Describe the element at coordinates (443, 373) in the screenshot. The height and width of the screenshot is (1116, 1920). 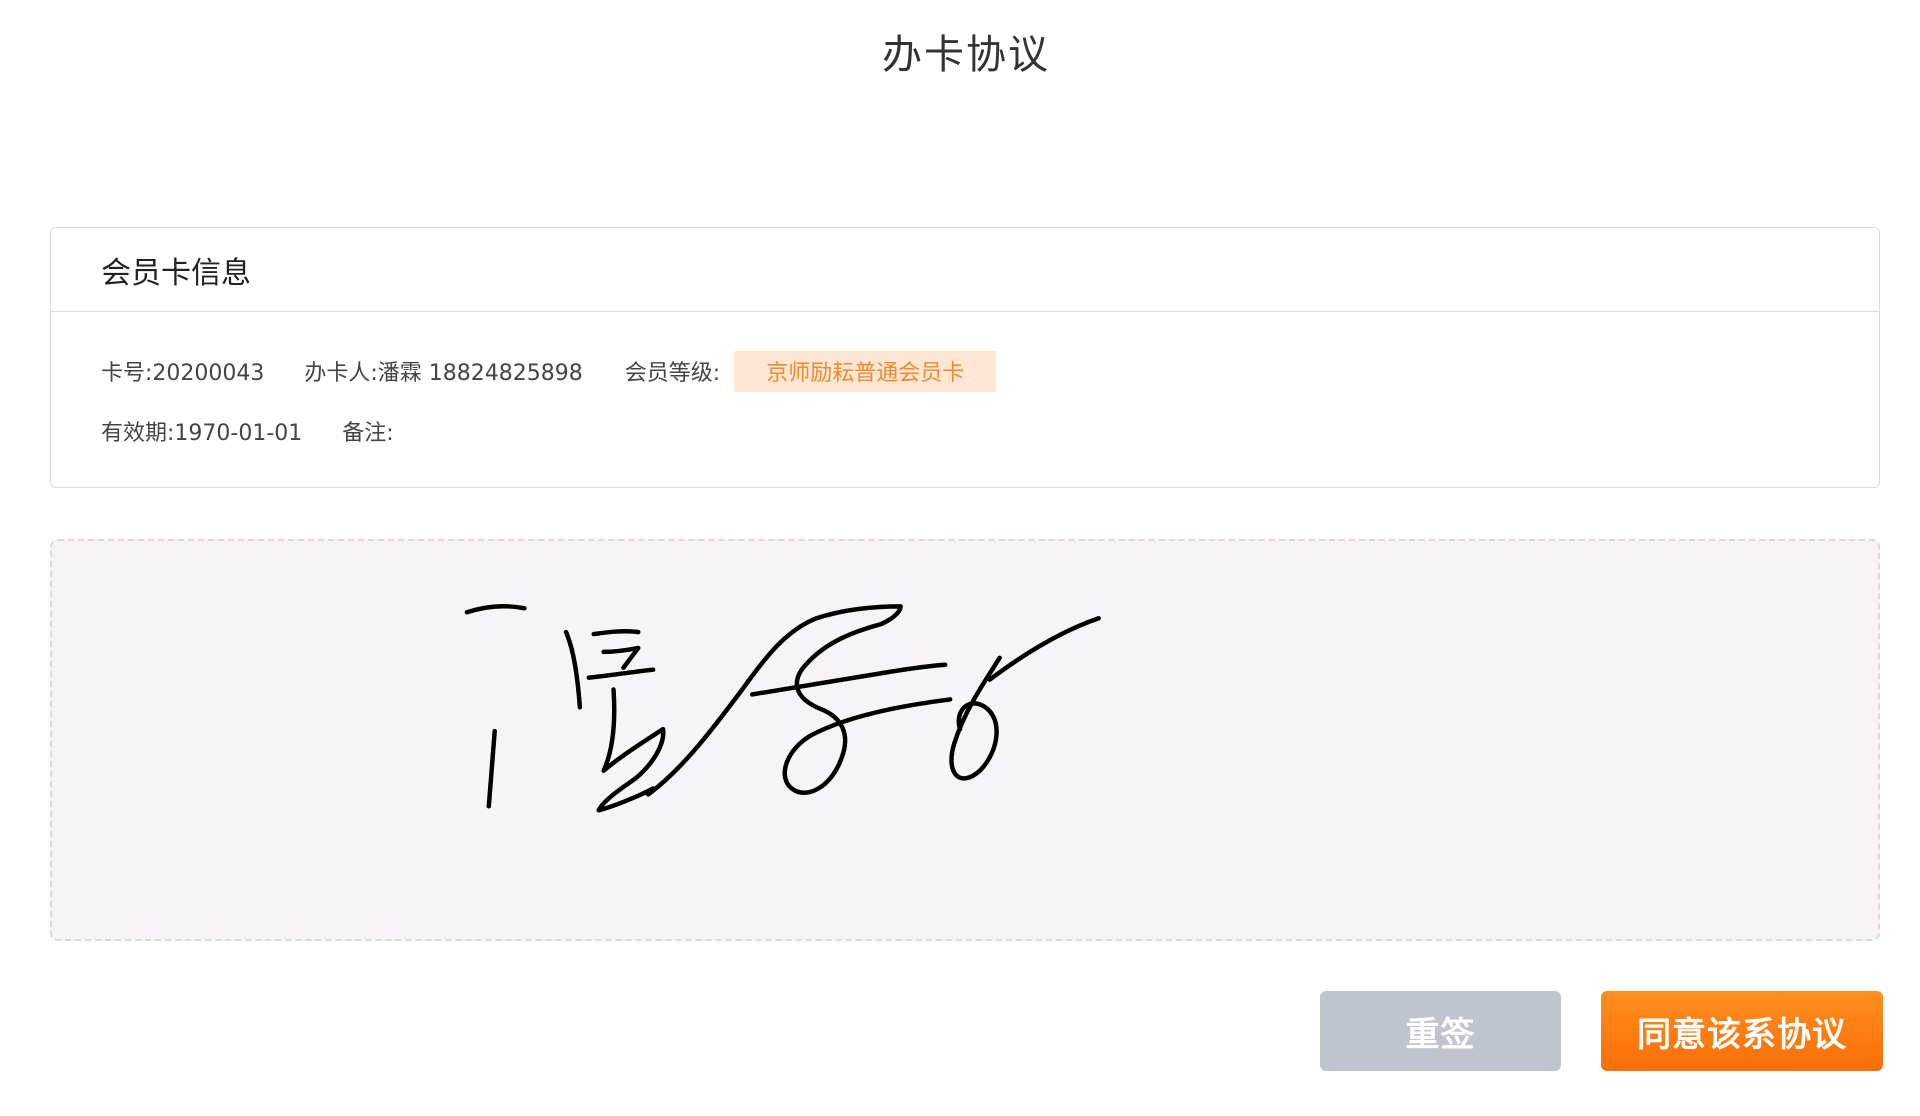
I see `applicant-info: 办卡人:潘霖 18824825898` at that location.